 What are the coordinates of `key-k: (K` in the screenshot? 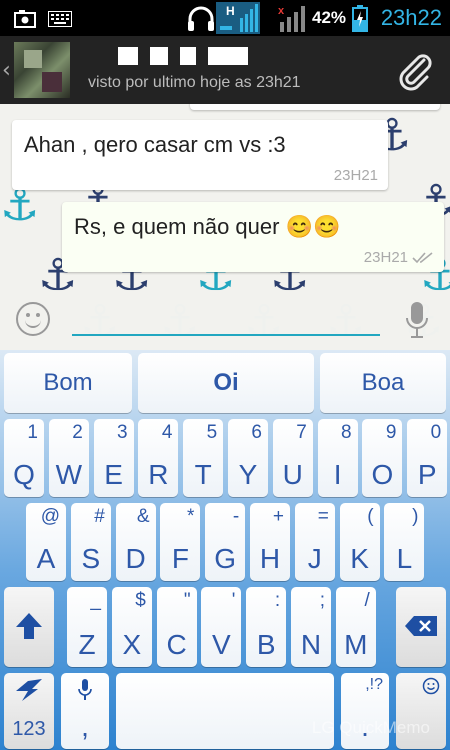 It's located at (359, 542).